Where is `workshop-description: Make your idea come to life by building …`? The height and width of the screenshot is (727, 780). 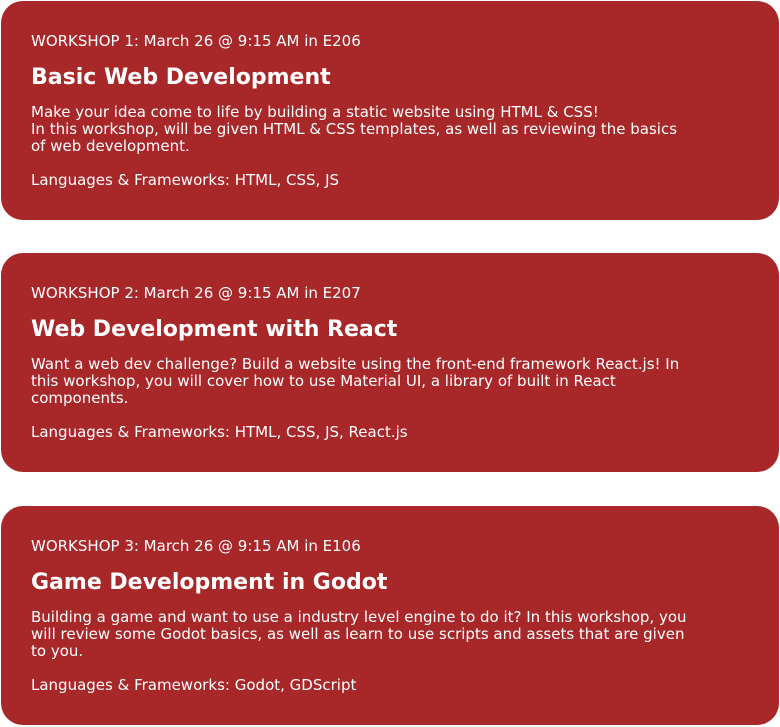 workshop-description: Make your idea come to life by building … is located at coordinates (361, 129).